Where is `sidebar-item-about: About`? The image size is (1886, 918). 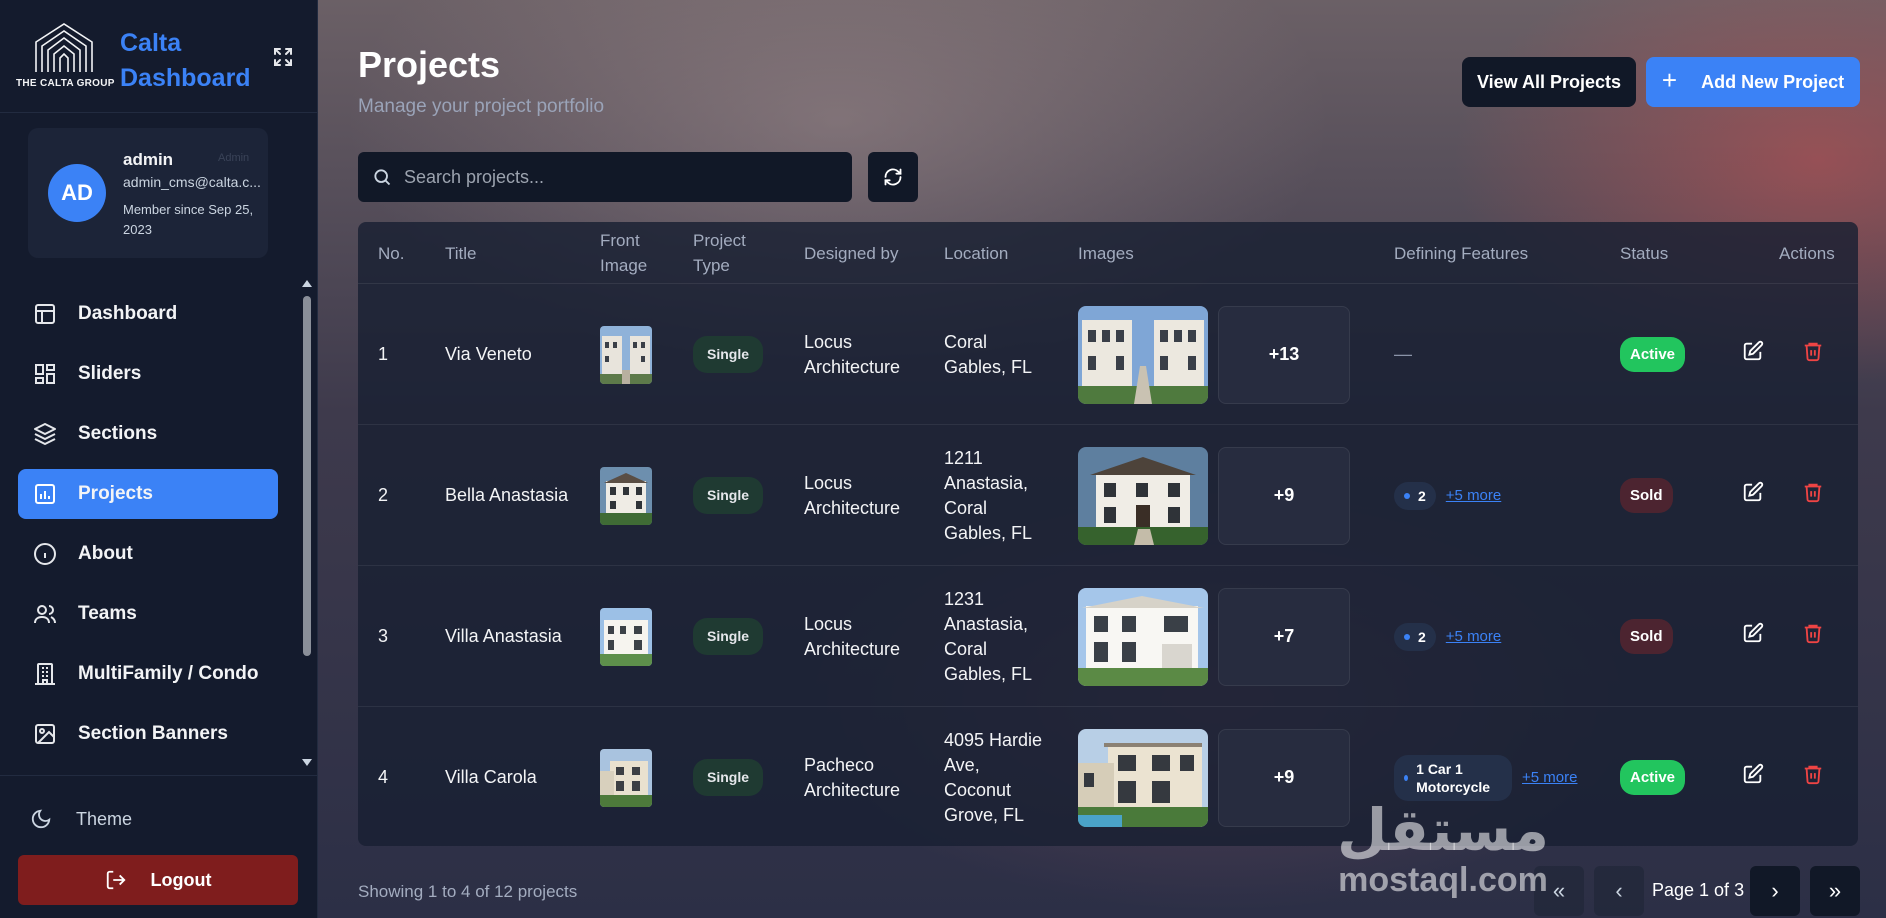 sidebar-item-about: About is located at coordinates (148, 554).